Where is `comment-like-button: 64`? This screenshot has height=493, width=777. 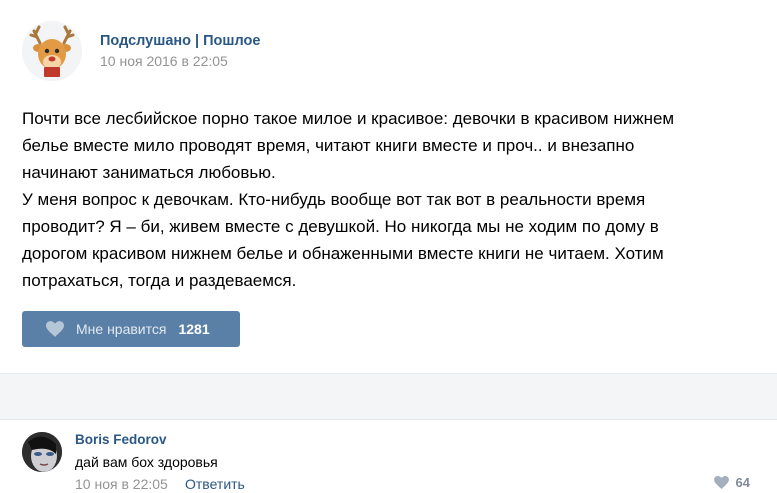 comment-like-button: 64 is located at coordinates (731, 482).